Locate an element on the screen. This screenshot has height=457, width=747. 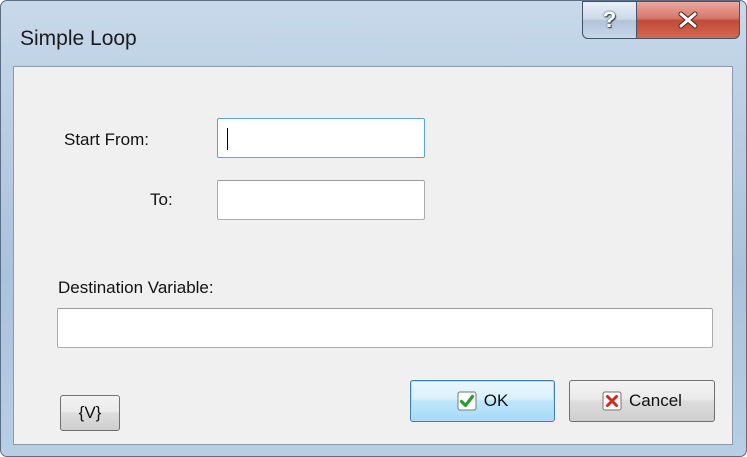
insert-variable-button: {V} is located at coordinates (90, 413).